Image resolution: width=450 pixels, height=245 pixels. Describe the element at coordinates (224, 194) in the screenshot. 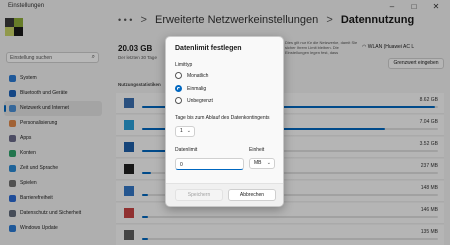

I see `dialog-footer: Speichern Abbrechen` at that location.